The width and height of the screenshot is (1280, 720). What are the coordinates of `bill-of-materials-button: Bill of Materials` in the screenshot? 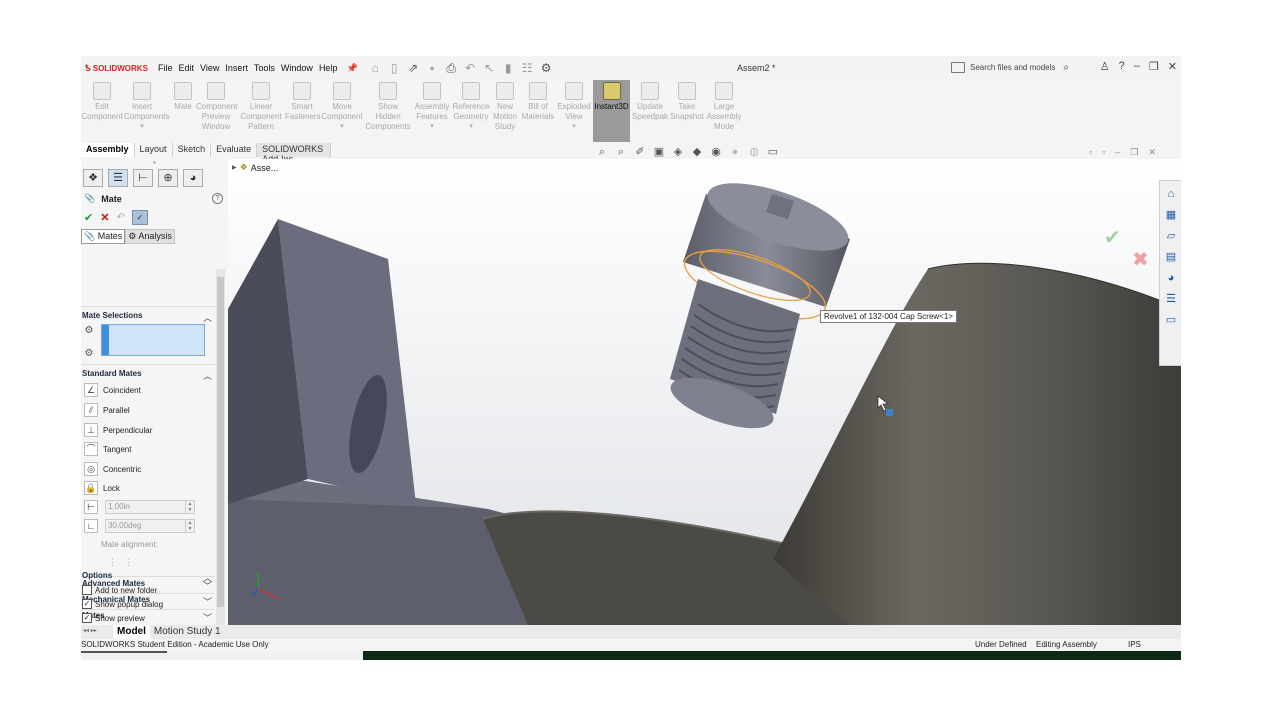 It's located at (538, 111).